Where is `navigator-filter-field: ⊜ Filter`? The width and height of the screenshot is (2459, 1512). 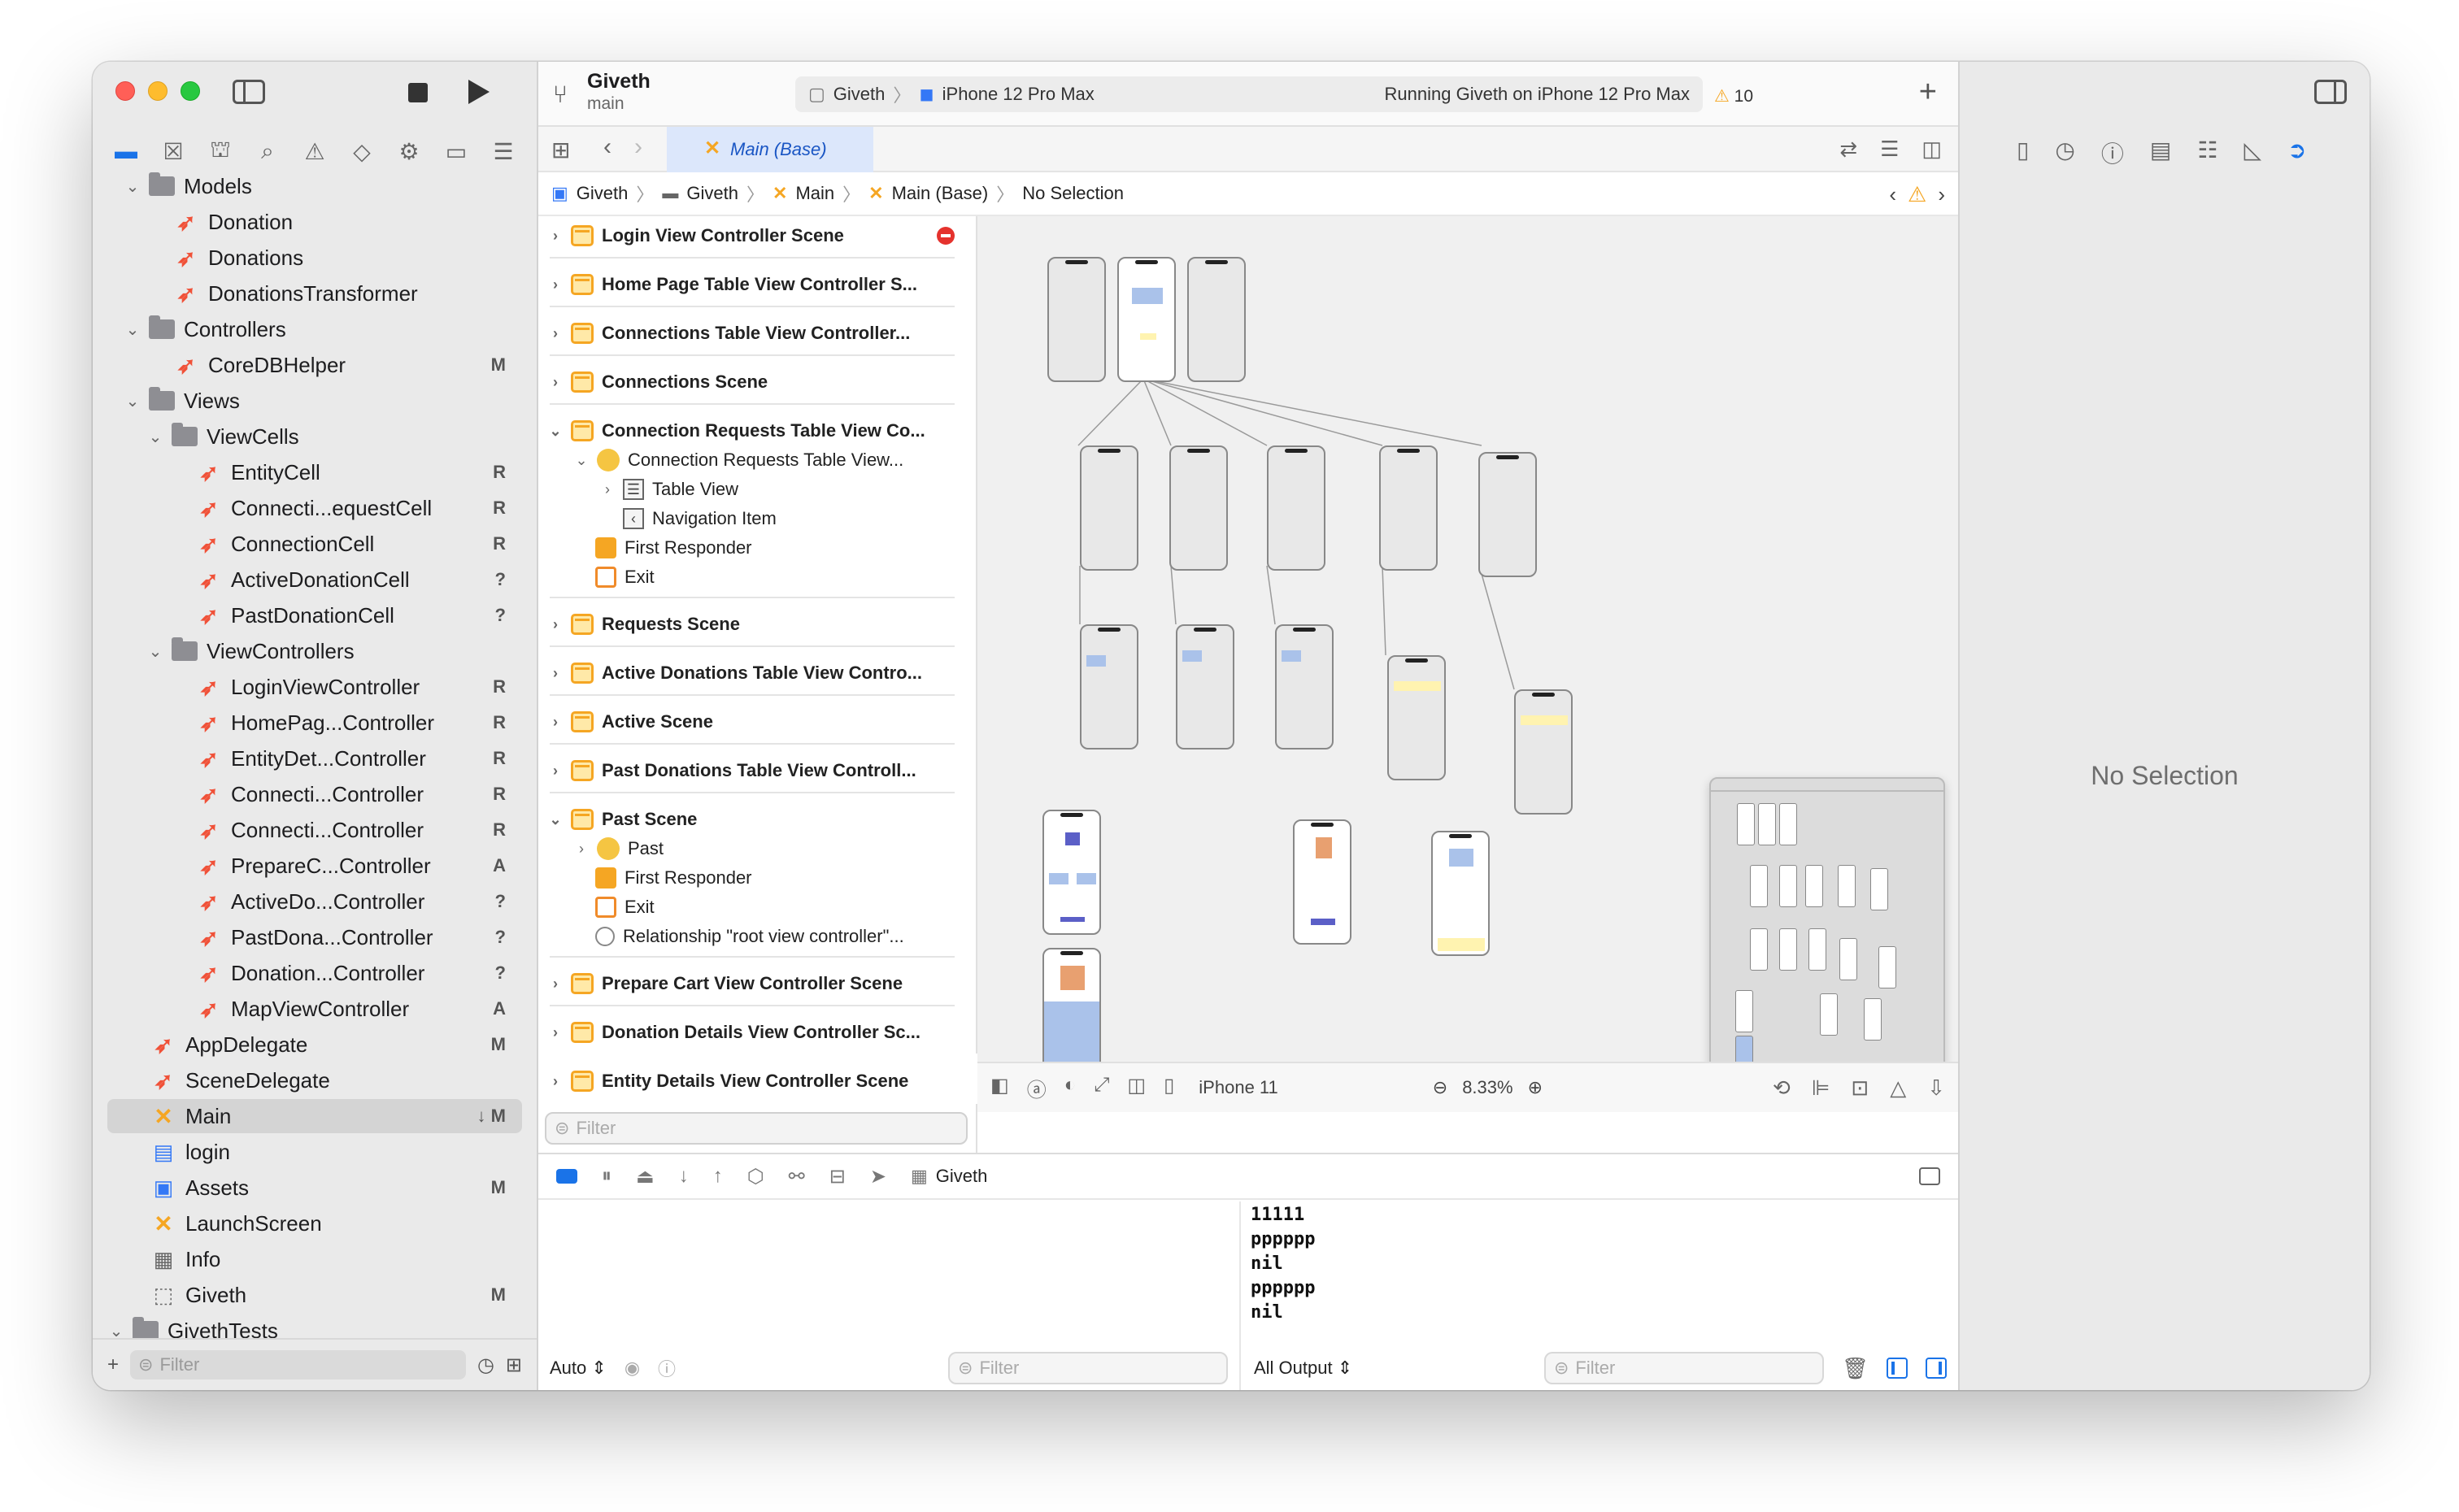
navigator-filter-field: ⊜ Filter is located at coordinates (298, 1364).